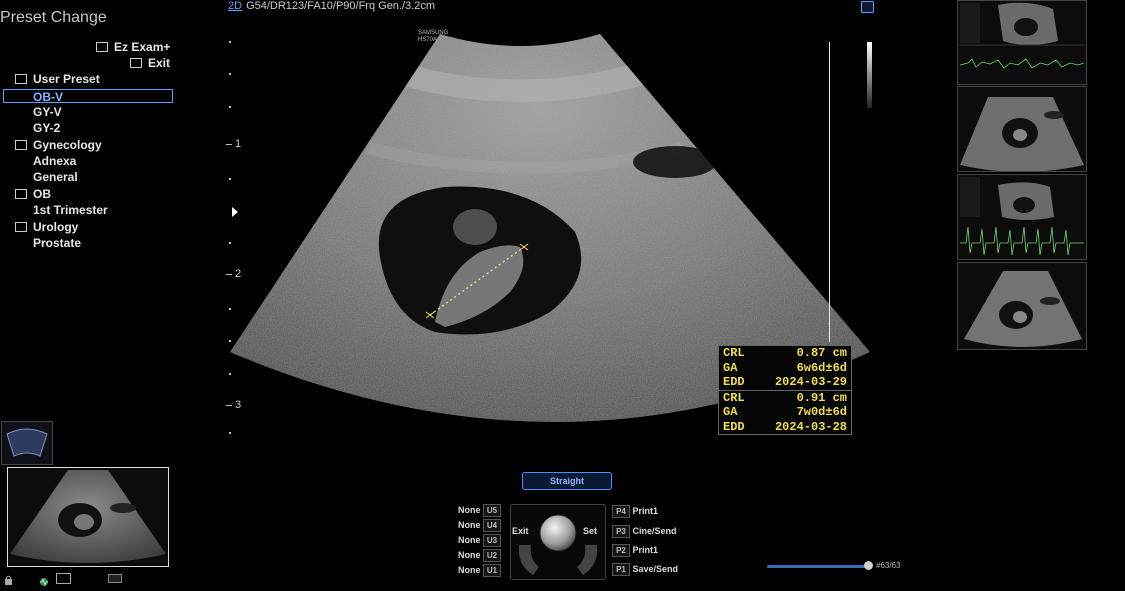 This screenshot has height=591, width=1125. I want to click on monitor-icon, so click(63, 578).